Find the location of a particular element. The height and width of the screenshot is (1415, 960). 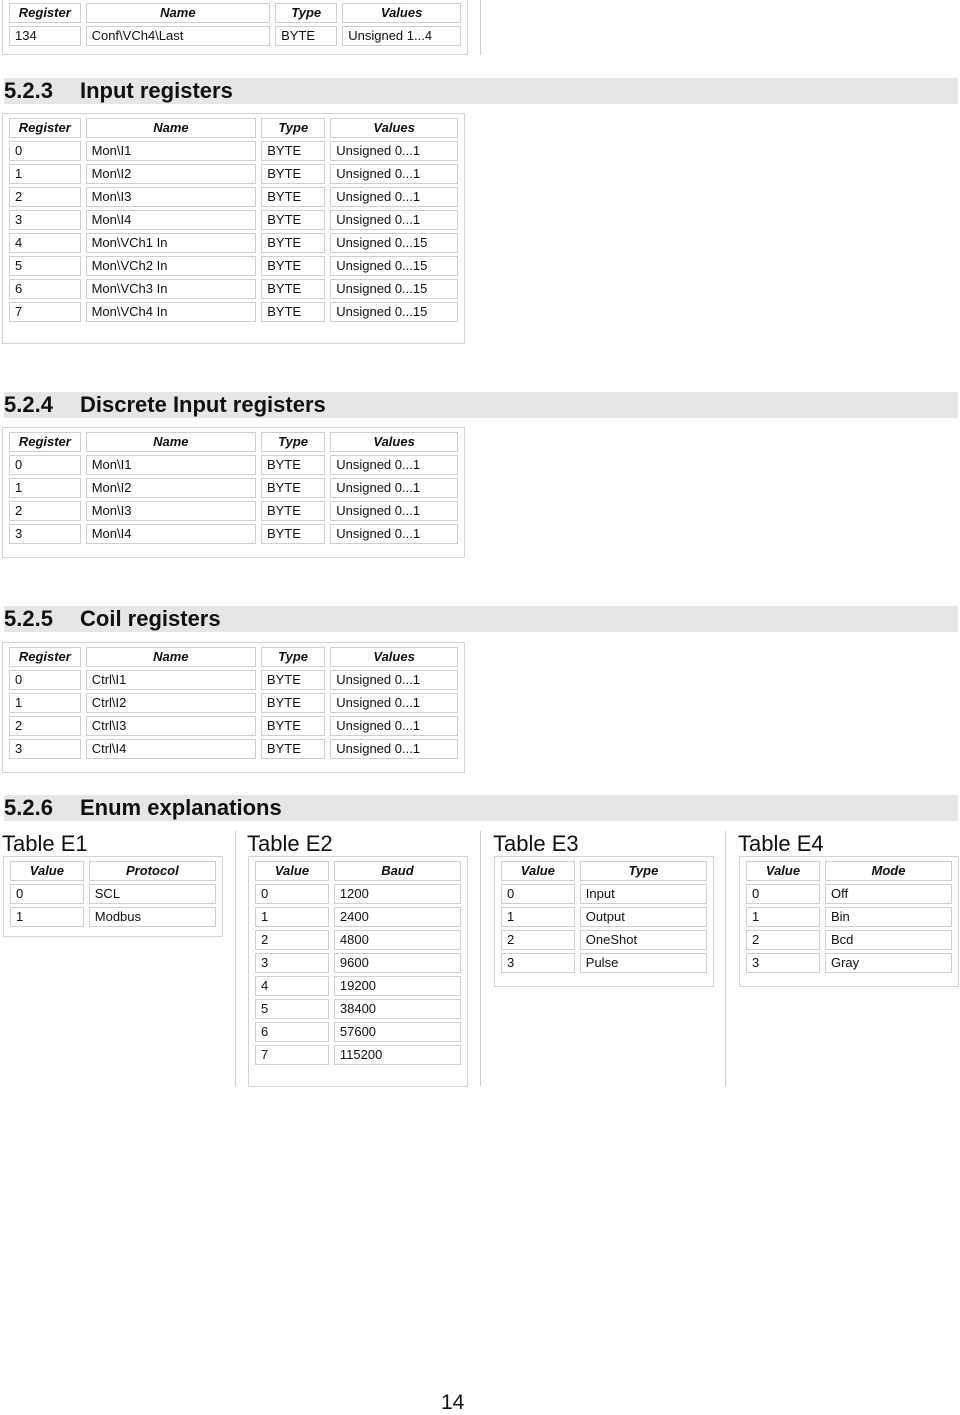

cell-name: Ctrl\I1 is located at coordinates (170, 680).